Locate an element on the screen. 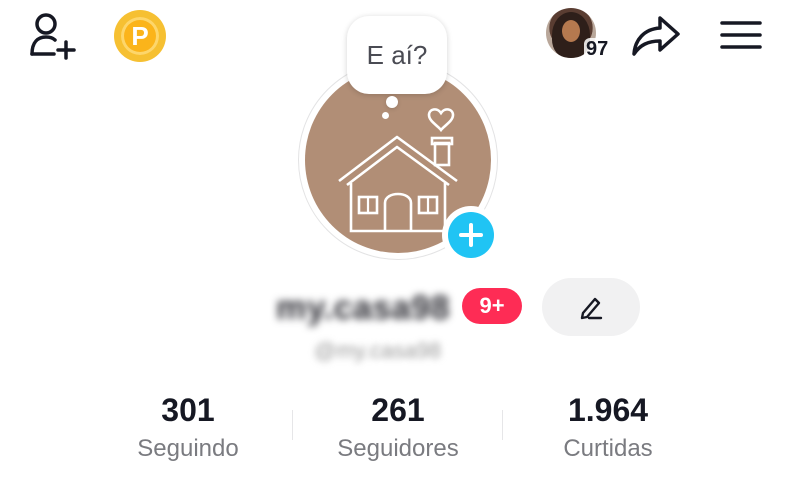 The image size is (800, 482). share-arrow-icon is located at coordinates (656, 36).